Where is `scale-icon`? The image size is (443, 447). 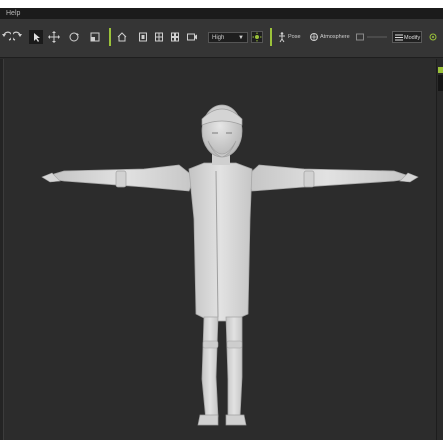 scale-icon is located at coordinates (95, 37).